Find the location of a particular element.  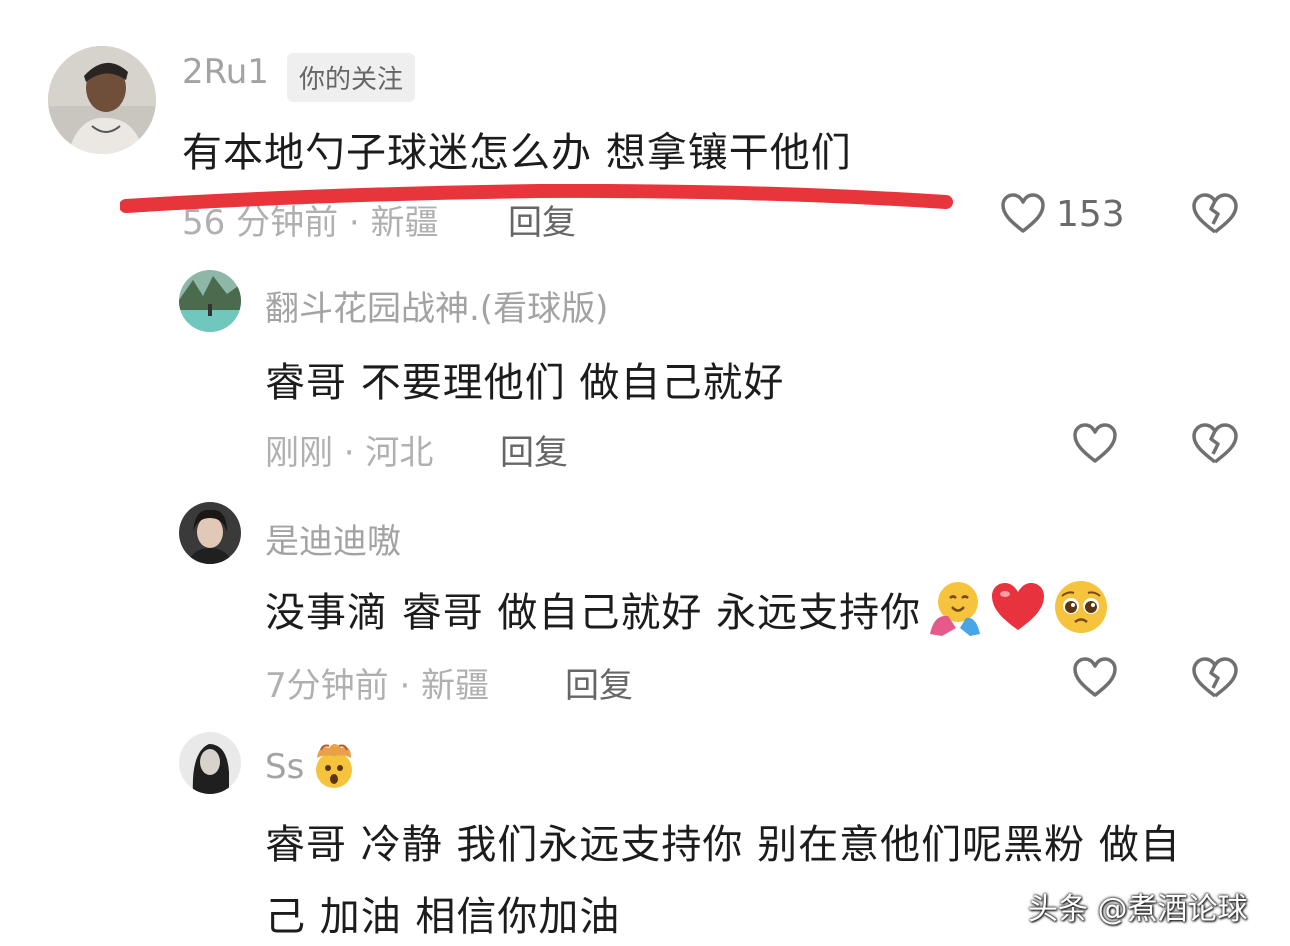

pleading-face-icon is located at coordinates (1081, 609).